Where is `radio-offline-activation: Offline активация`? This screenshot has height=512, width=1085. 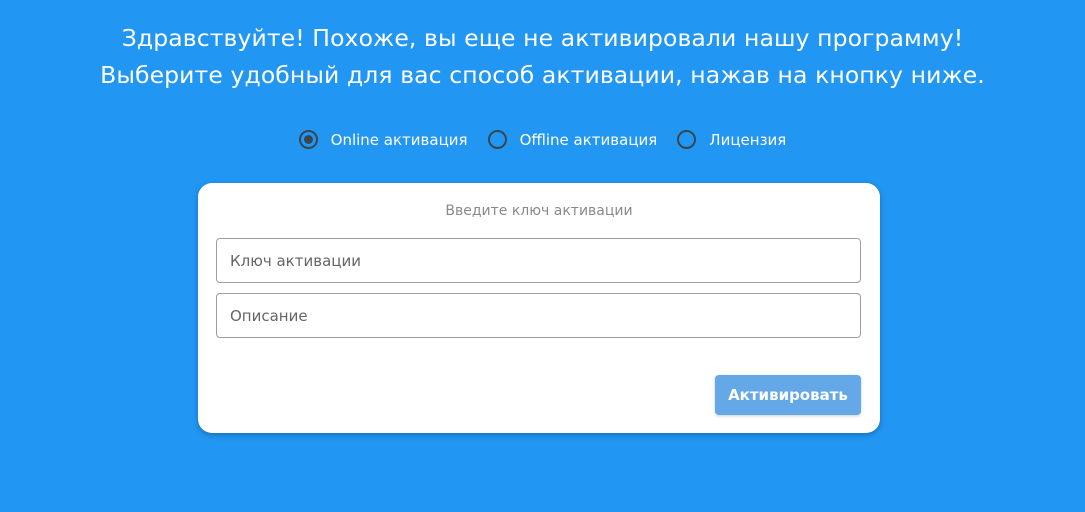 radio-offline-activation: Offline активация is located at coordinates (572, 139).